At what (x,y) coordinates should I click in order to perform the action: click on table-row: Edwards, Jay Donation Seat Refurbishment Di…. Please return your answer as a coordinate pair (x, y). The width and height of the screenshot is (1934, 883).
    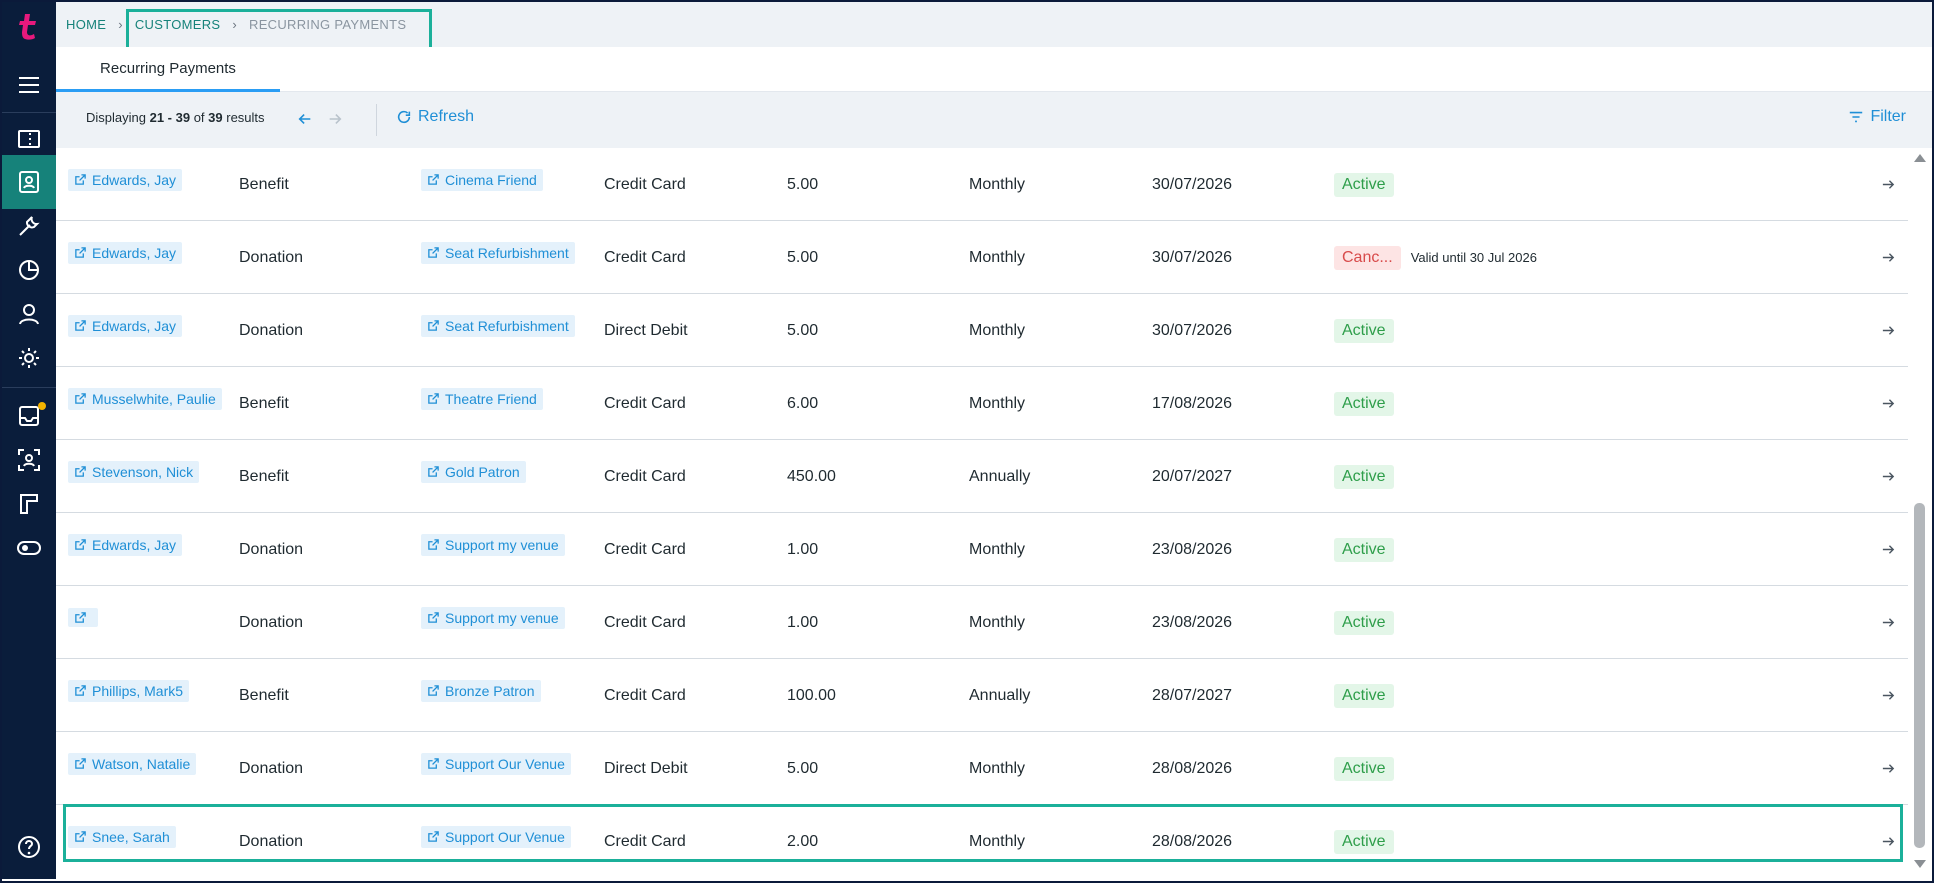
    Looking at the image, I should click on (982, 330).